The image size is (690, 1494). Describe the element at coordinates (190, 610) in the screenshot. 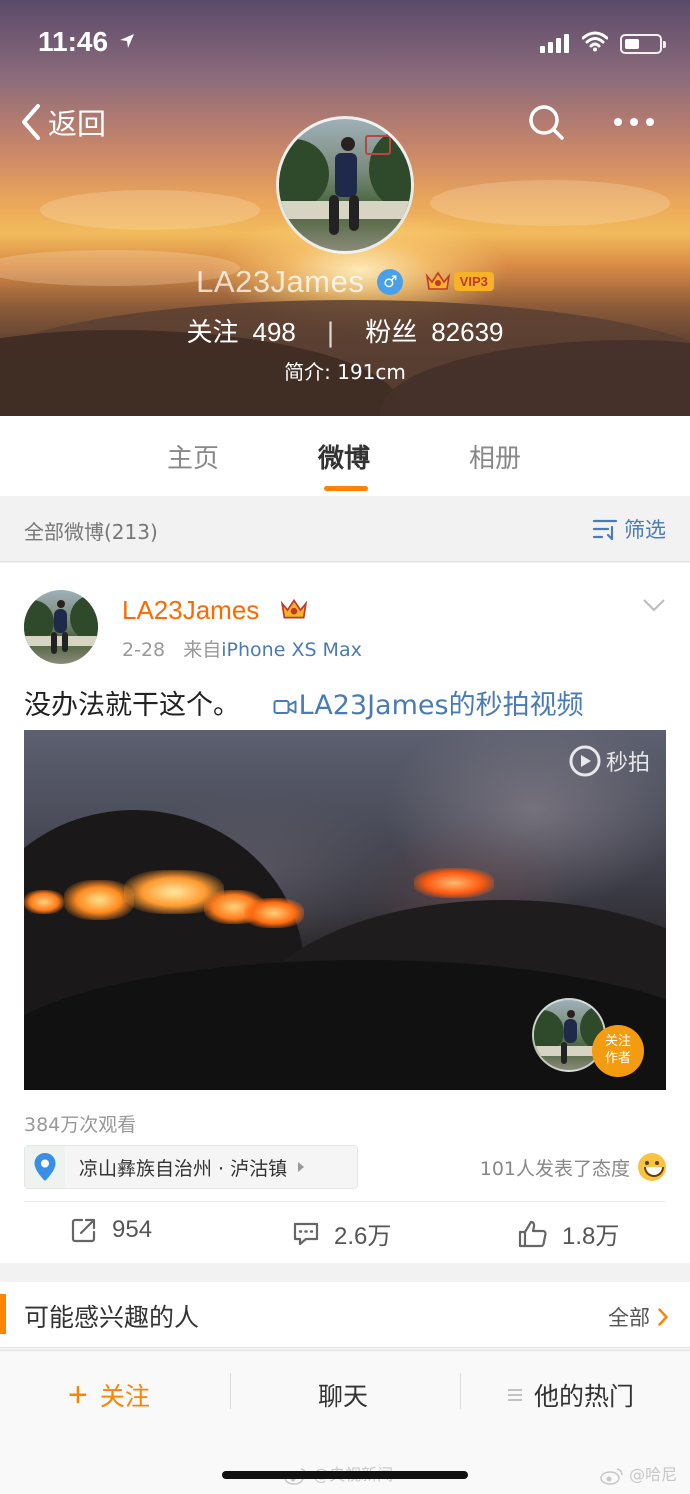

I see `post-username: LA23James` at that location.